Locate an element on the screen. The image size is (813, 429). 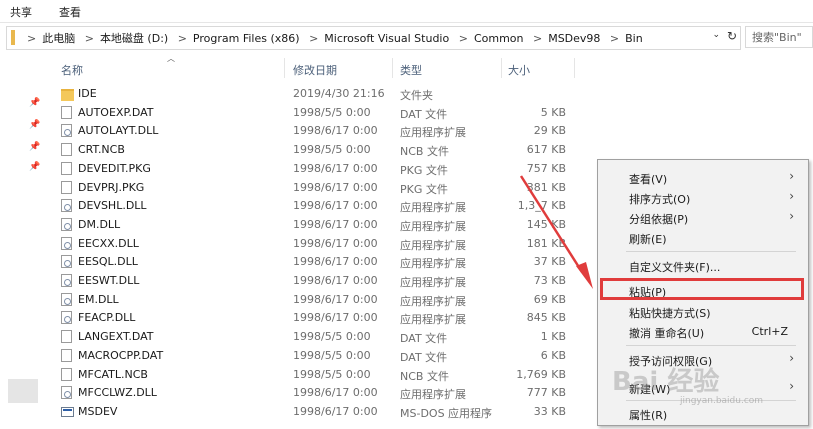
crumb-bin: Bin is located at coordinates (634, 38).